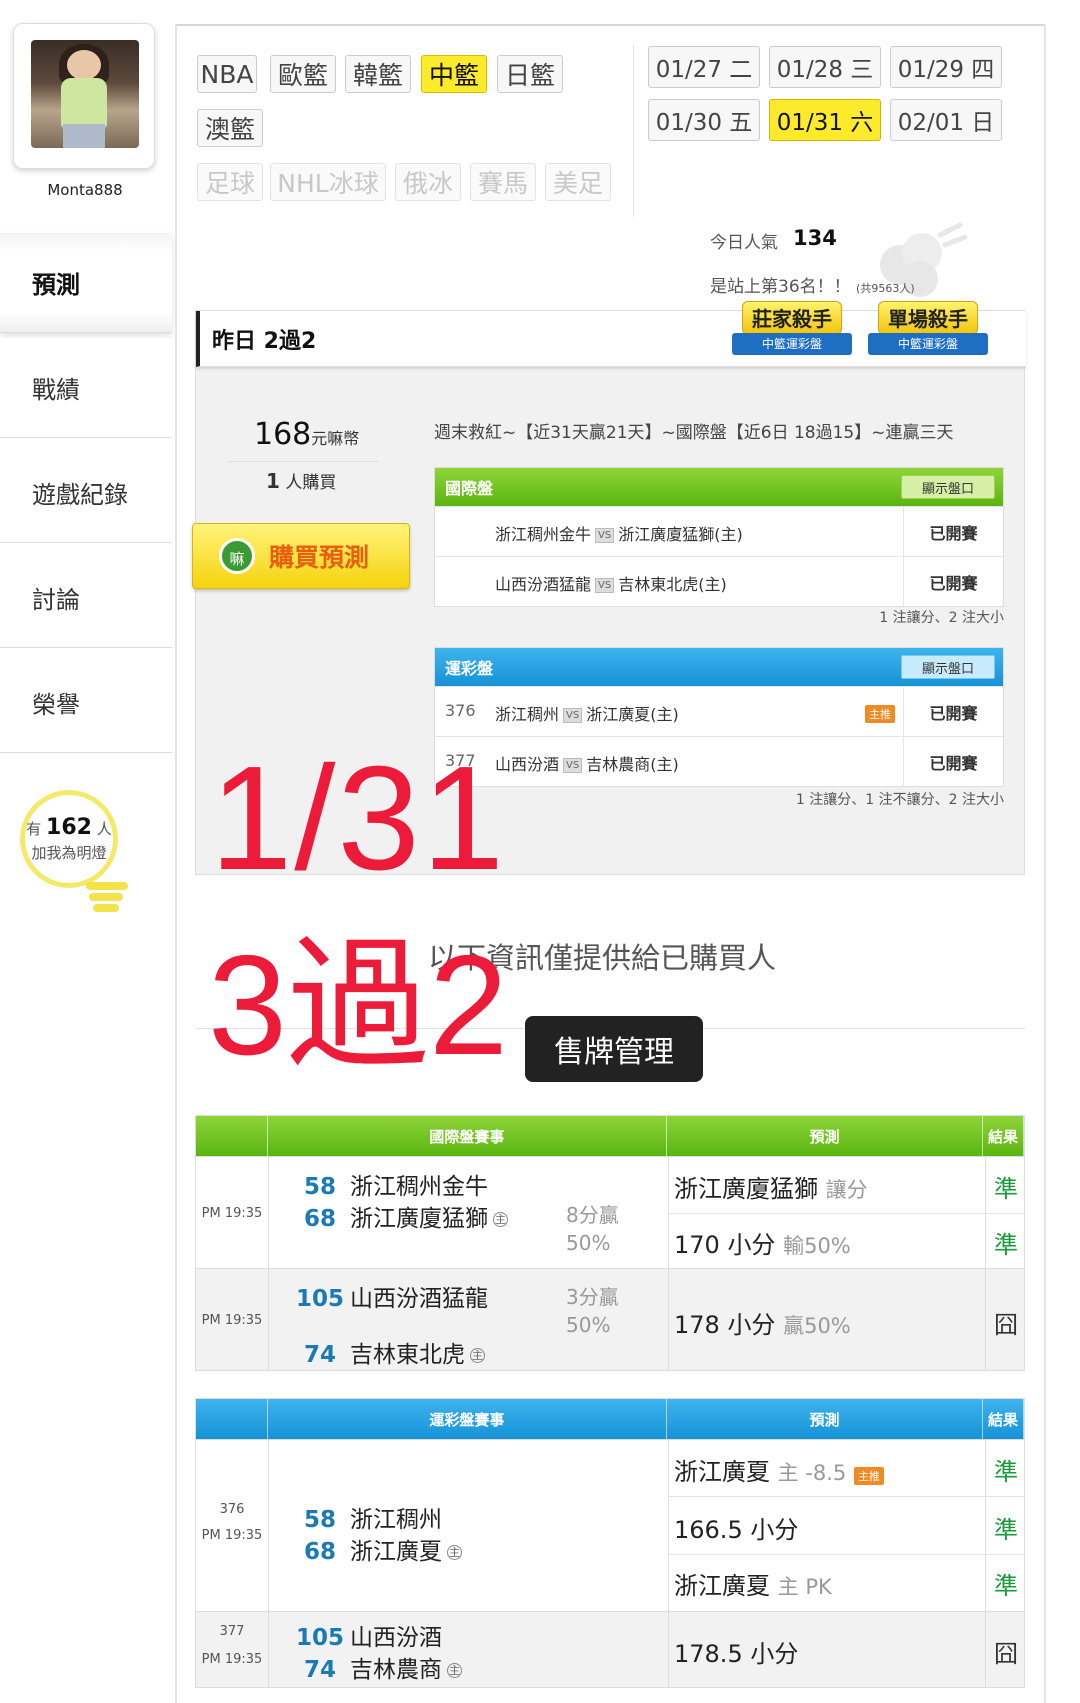 The height and width of the screenshot is (1703, 1080). What do you see at coordinates (264, 341) in the screenshot?
I see `yesterday-title: 昨日 2過2` at bounding box center [264, 341].